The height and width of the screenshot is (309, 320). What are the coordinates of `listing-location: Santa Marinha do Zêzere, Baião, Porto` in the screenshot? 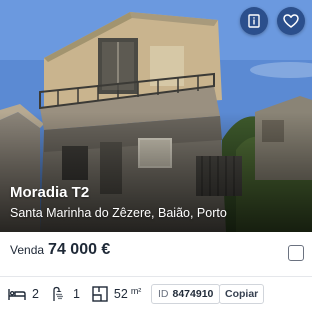 It's located at (118, 213).